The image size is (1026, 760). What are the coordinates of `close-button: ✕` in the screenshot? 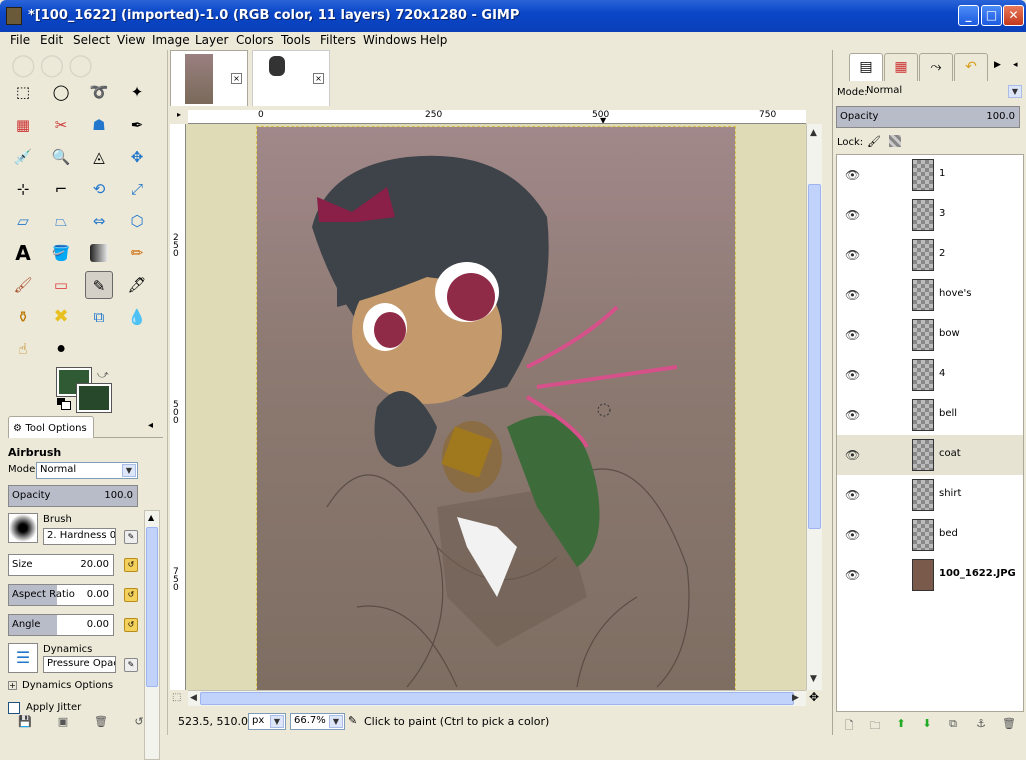 It's located at (1013, 15).